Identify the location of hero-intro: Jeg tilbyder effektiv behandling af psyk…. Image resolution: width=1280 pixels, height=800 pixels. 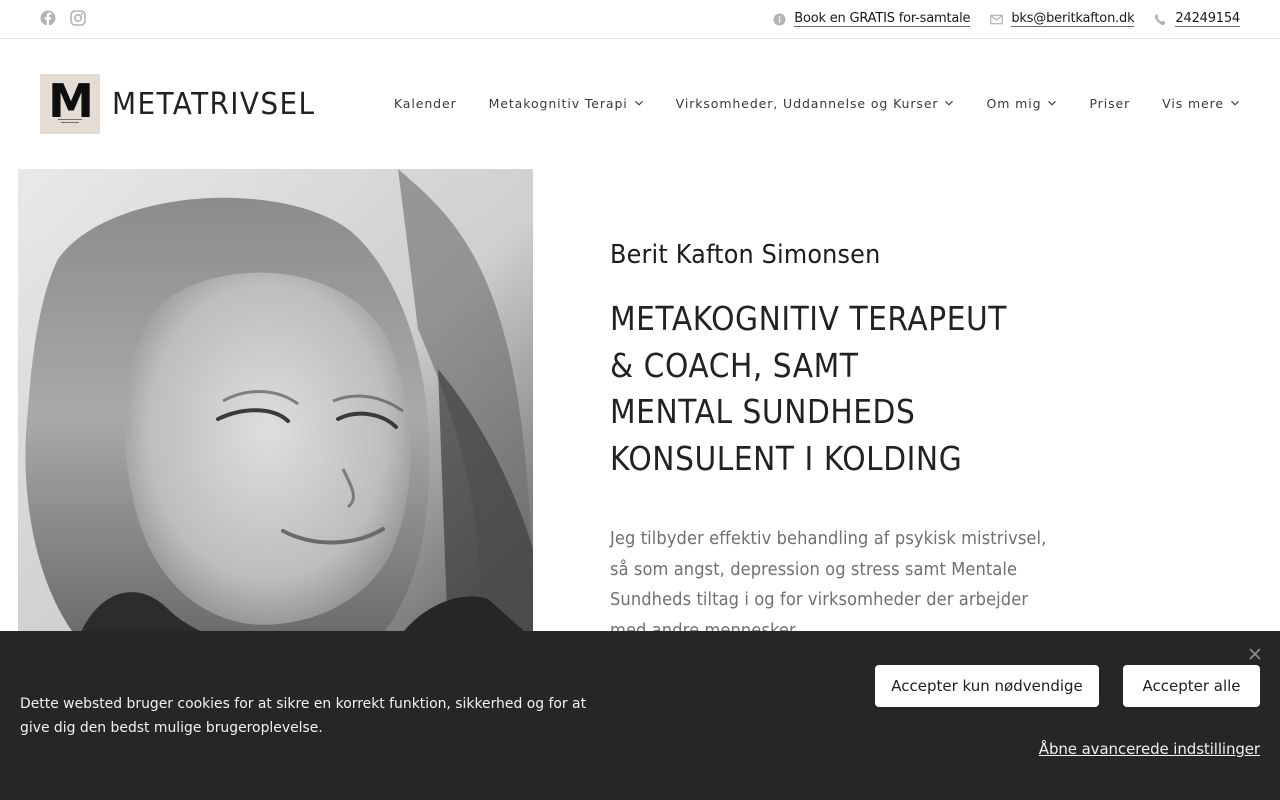
(828, 585).